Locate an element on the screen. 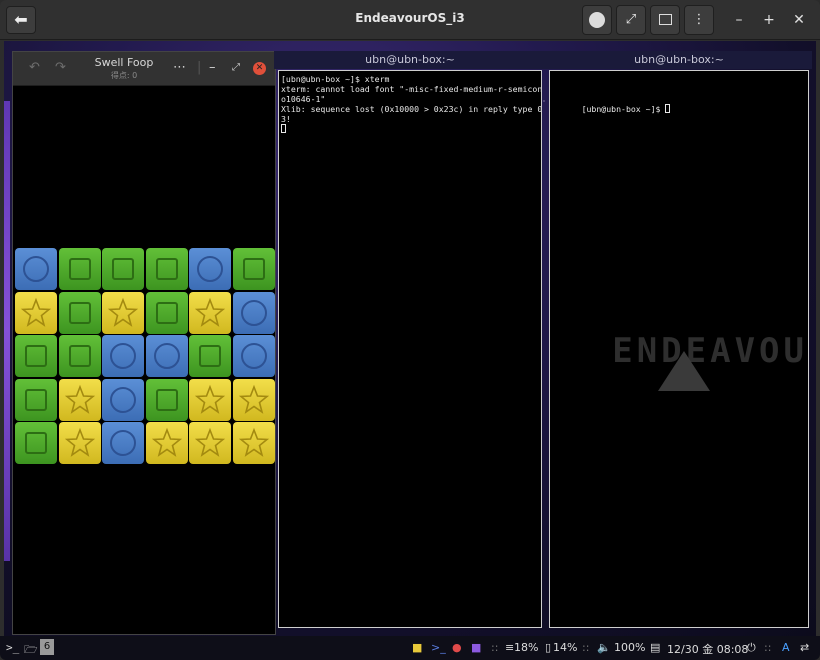 The height and width of the screenshot is (660, 820). redo-icon: ↷ is located at coordinates (60, 67).